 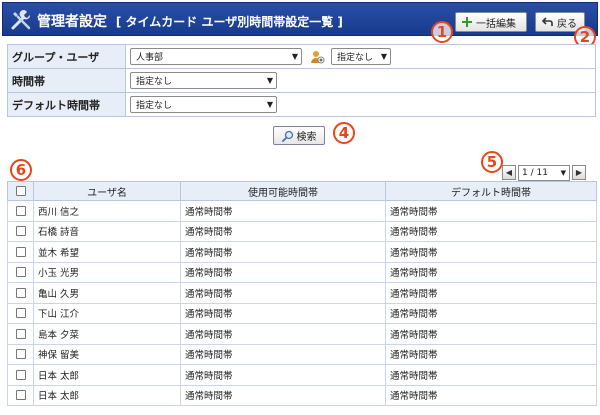 I want to click on user-name-cell: 小玉 光男, so click(x=107, y=272).